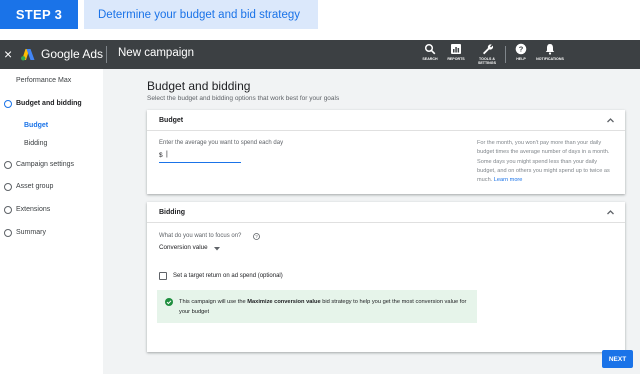  I want to click on sidebar-item-extensions: Extensions, so click(33, 209).